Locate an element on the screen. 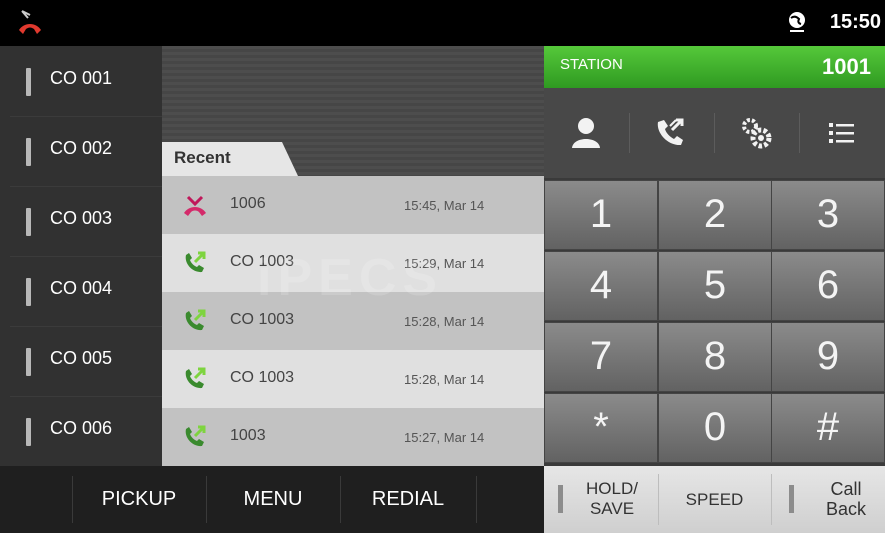 Image resolution: width=885 pixels, height=533 pixels. co-line-button: CO 005 is located at coordinates (86, 361).